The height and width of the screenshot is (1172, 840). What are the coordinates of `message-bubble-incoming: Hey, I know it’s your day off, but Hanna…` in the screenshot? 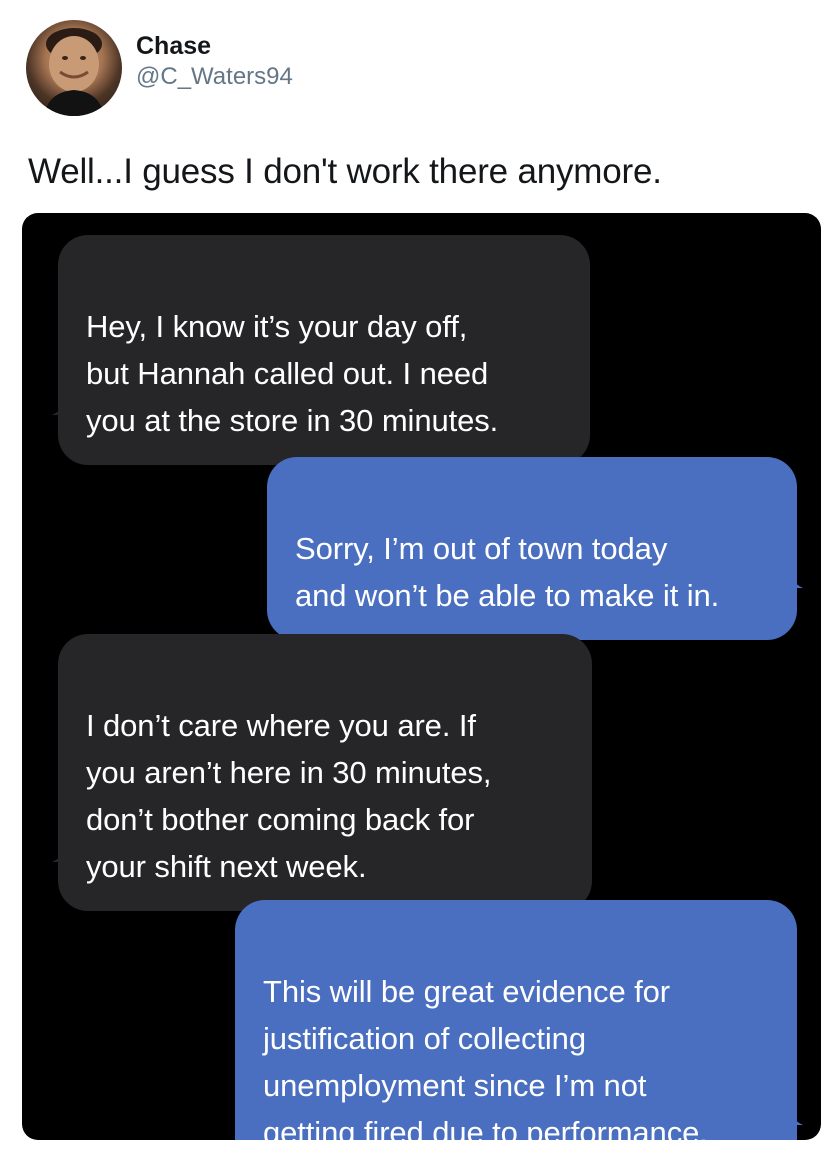 It's located at (324, 350).